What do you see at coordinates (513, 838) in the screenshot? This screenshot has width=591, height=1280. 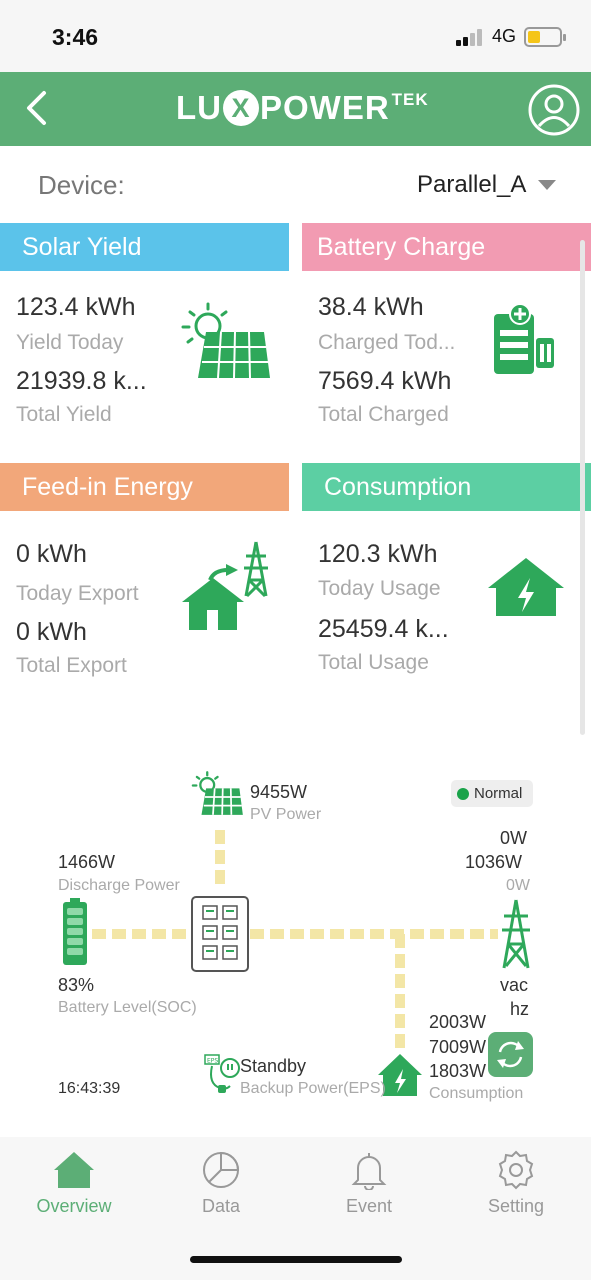 I see `grid-power-value-1: 0W` at bounding box center [513, 838].